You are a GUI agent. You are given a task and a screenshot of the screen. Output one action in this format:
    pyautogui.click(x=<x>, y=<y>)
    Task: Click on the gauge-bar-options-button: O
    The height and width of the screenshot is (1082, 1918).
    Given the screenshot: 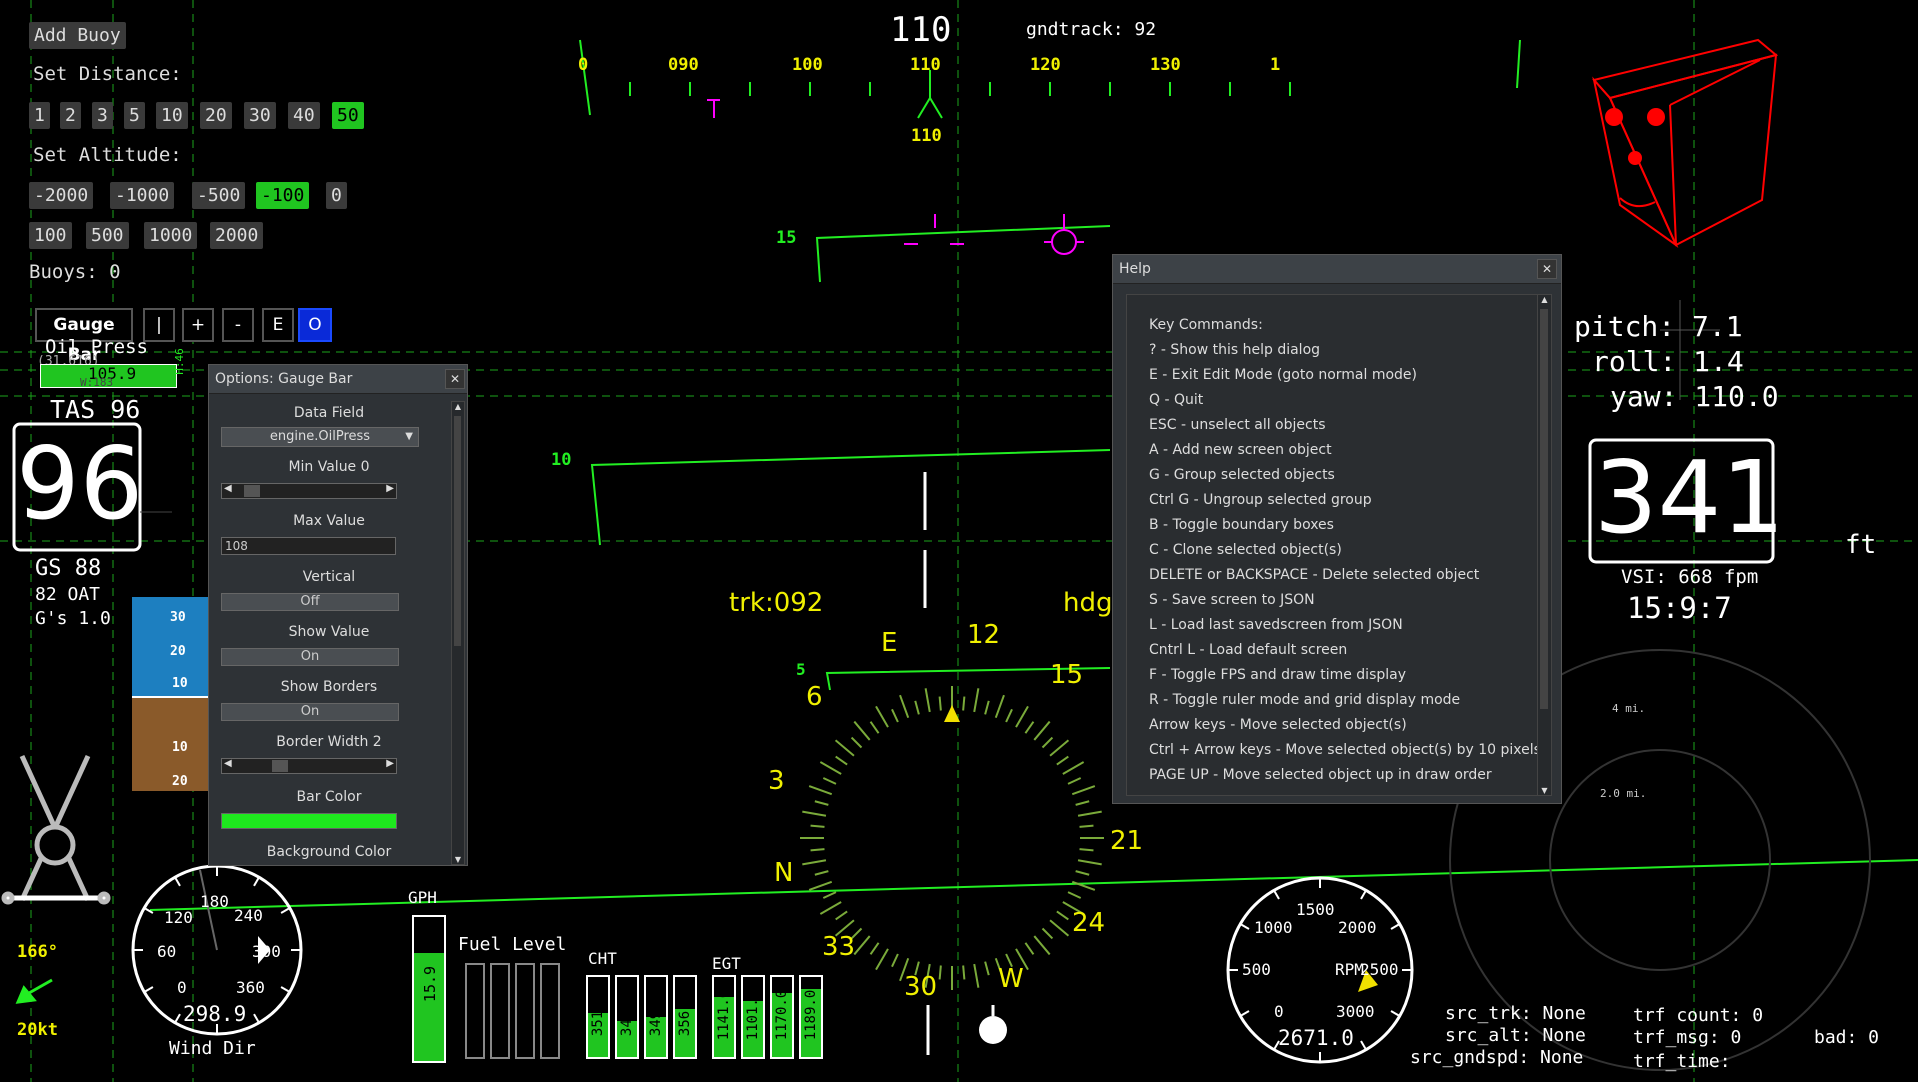 What is the action you would take?
    pyautogui.click(x=315, y=325)
    